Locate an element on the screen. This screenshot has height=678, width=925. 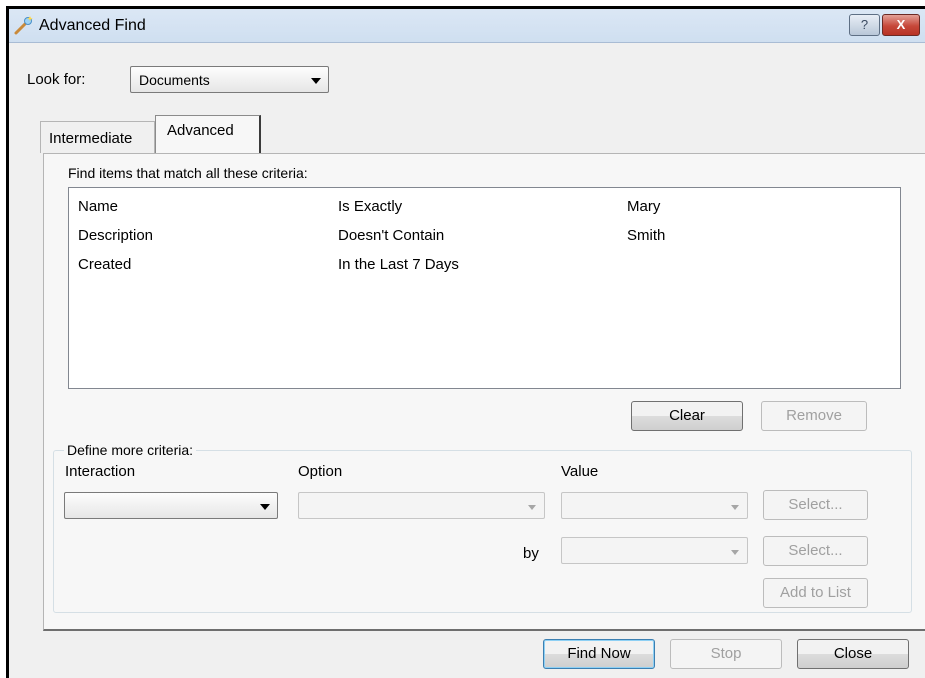
by-label: by is located at coordinates (531, 553).